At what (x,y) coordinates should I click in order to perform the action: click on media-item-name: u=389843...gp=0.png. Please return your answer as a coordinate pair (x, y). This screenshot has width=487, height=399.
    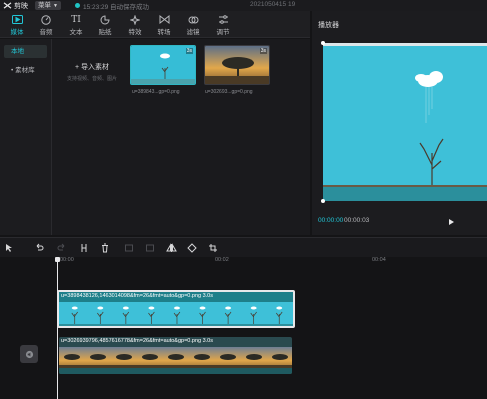
    Looking at the image, I should click on (156, 92).